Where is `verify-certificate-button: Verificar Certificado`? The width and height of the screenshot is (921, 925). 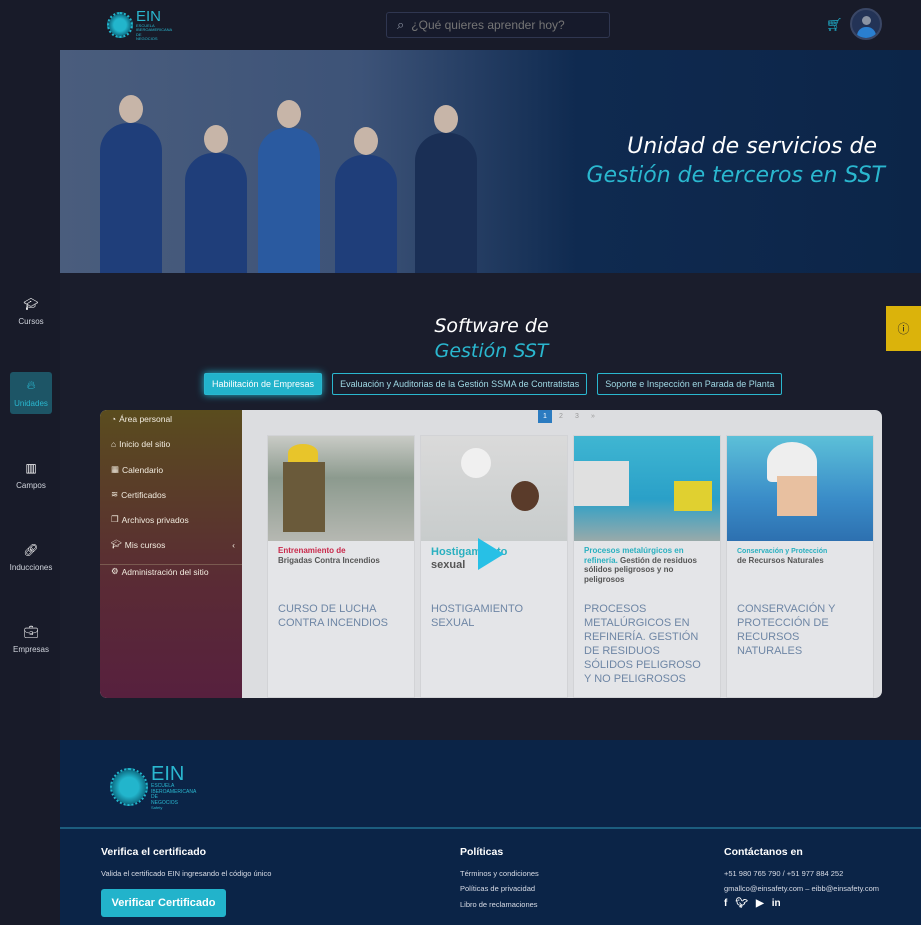 verify-certificate-button: Verificar Certificado is located at coordinates (163, 903).